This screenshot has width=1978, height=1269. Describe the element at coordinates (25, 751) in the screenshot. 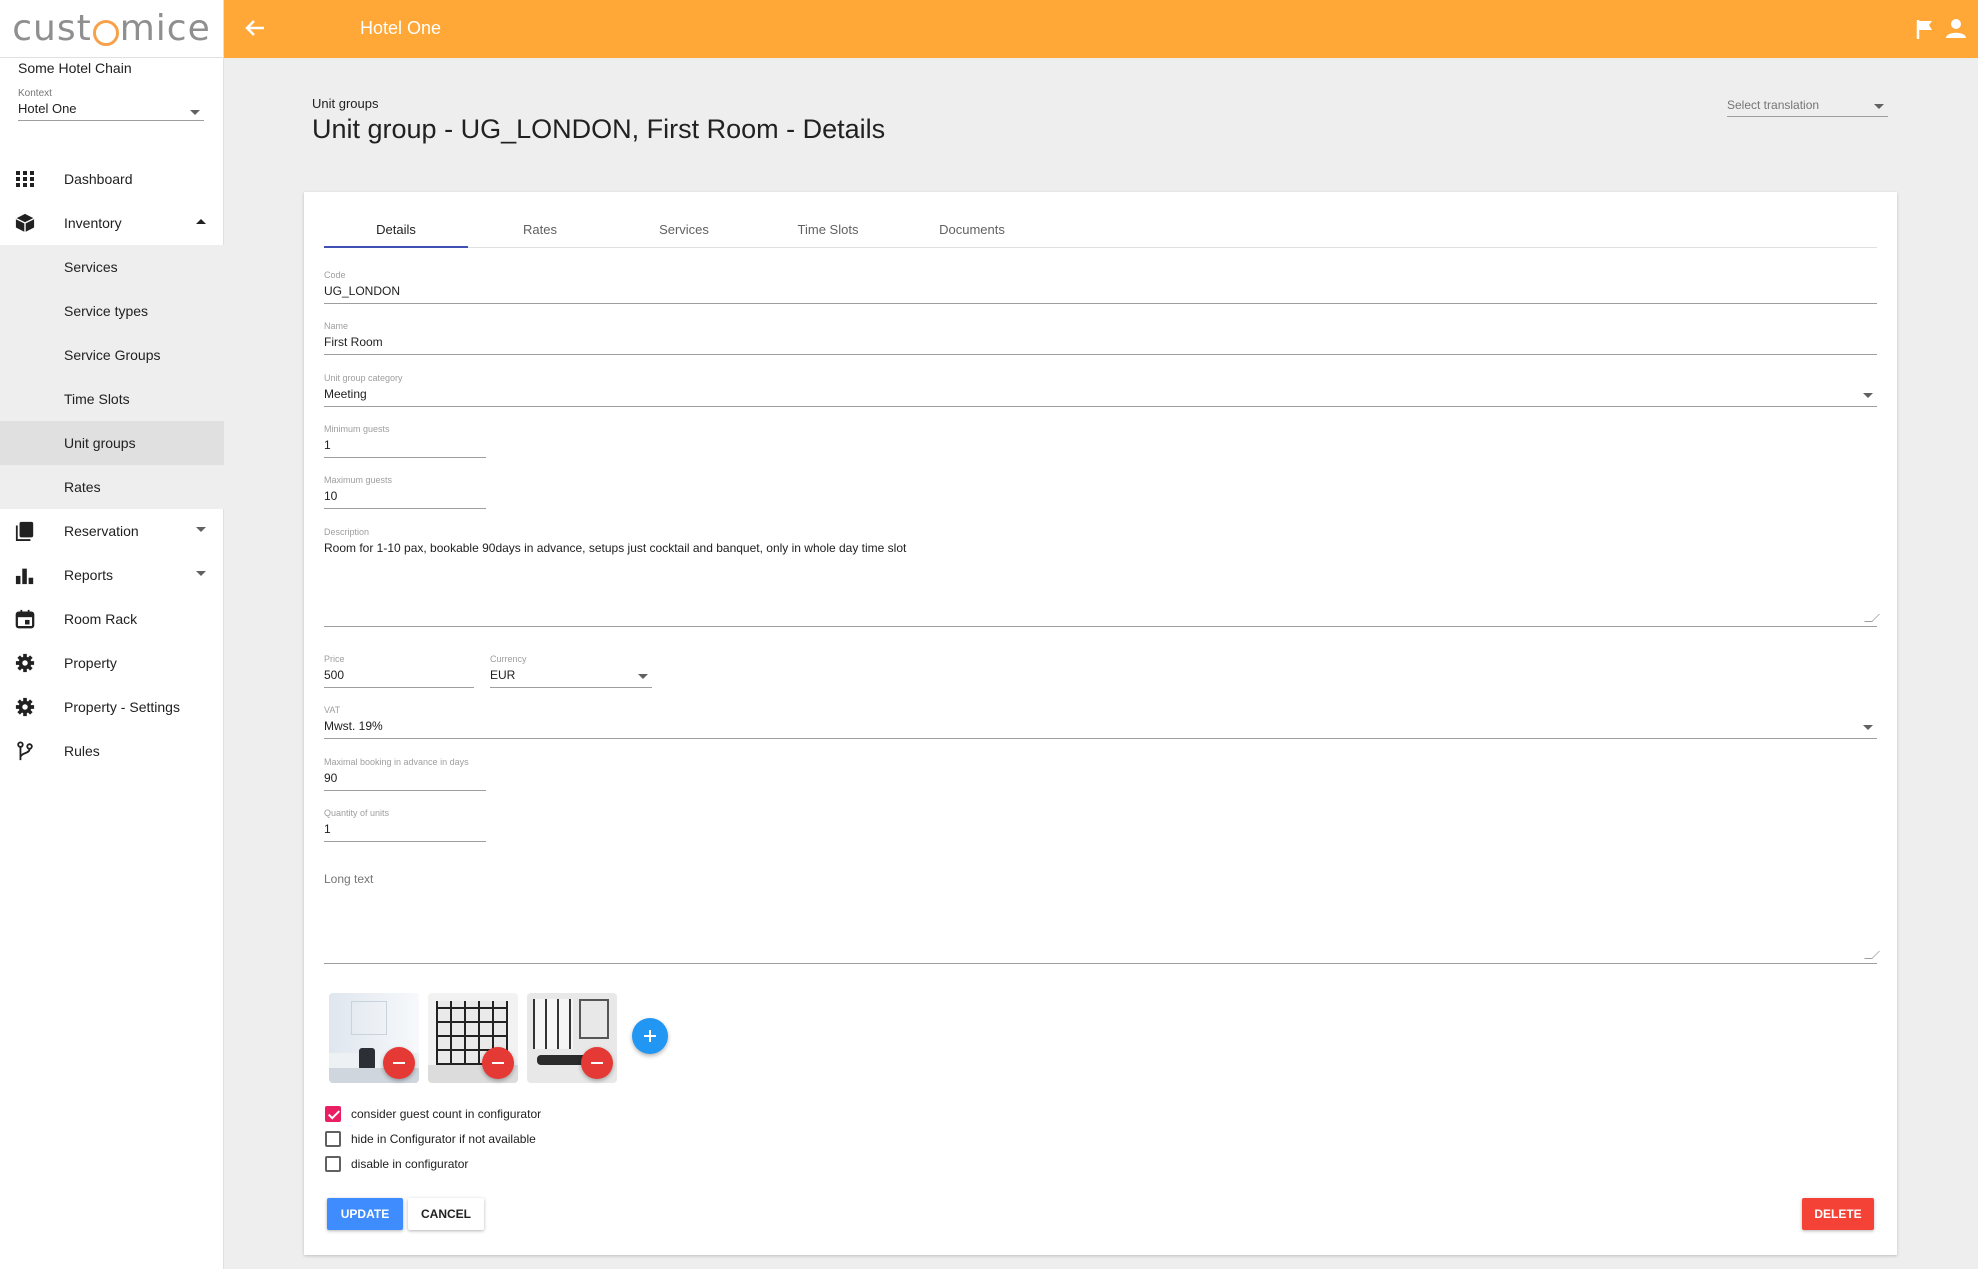

I see `branch-icon` at that location.